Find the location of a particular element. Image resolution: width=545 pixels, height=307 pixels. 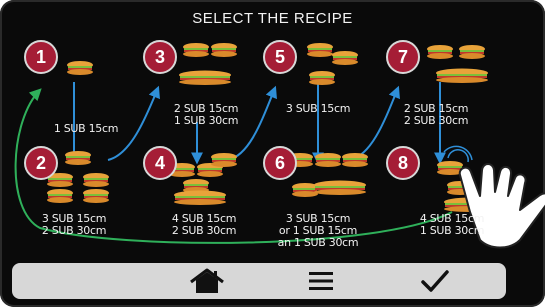

recipe-line: 1 SUB 15cm is located at coordinates (86, 128).